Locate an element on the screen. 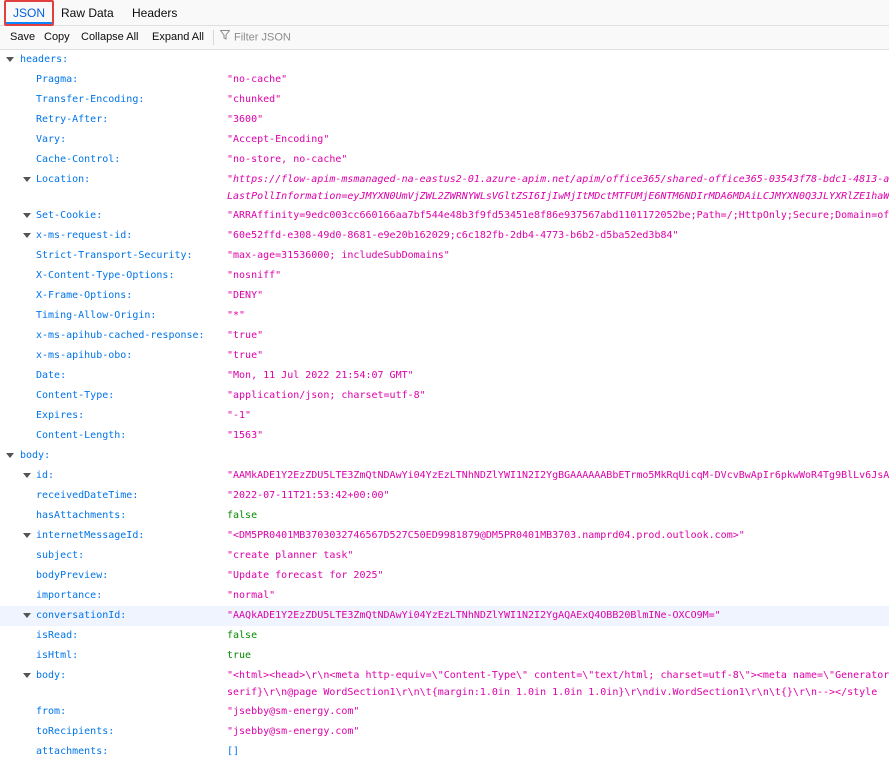  tree-row: Content-Length: "1563" is located at coordinates (444, 436).